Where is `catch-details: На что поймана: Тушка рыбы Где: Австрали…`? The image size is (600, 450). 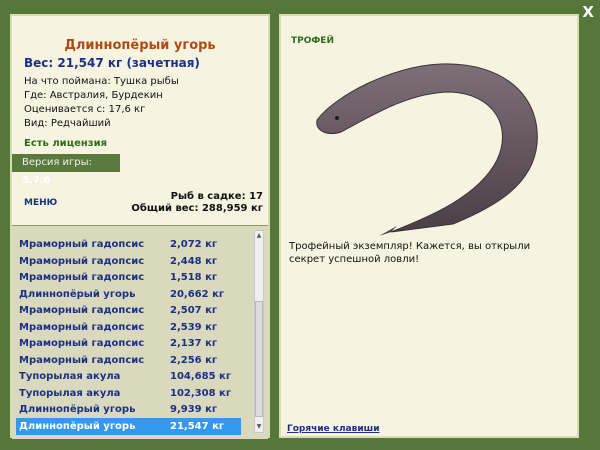 catch-details: На что поймана: Тушка рыбы Где: Австрали… is located at coordinates (101, 103).